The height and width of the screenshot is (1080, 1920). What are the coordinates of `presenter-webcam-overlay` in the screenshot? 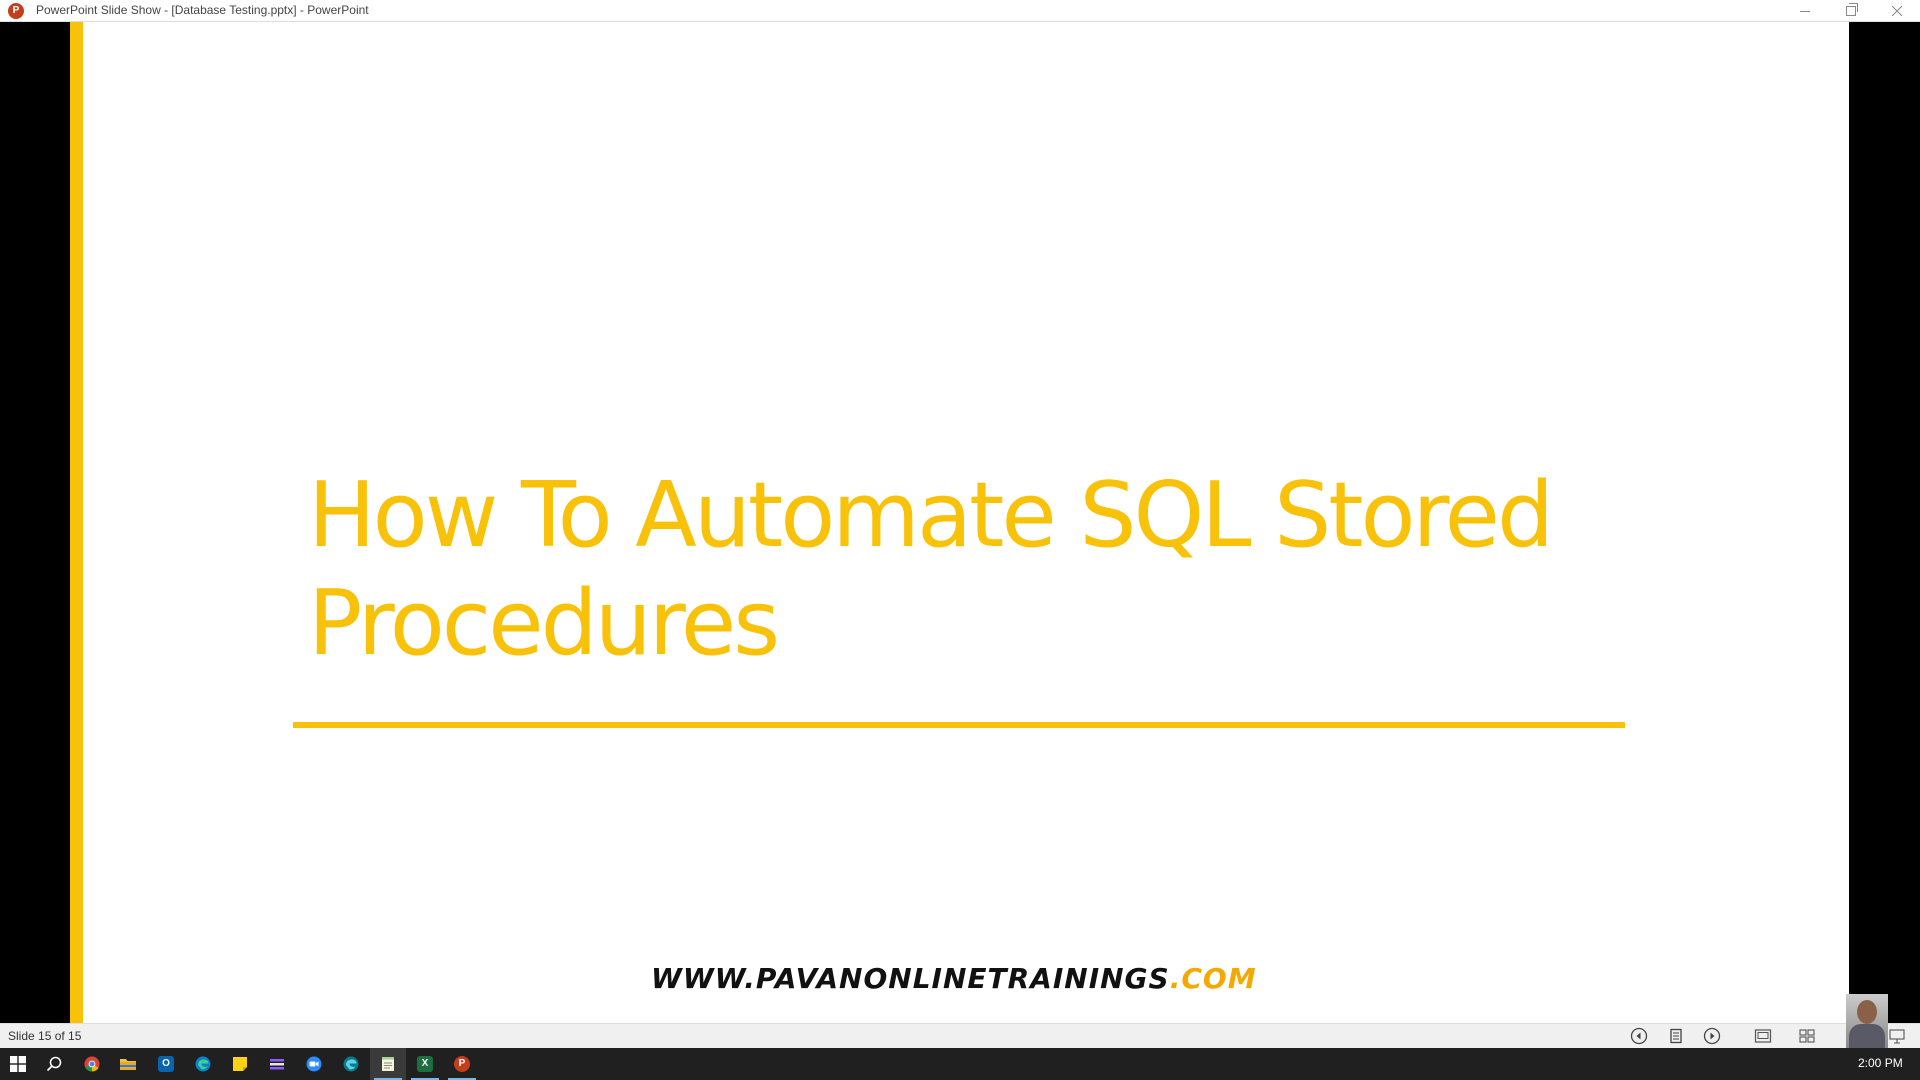 It's located at (1867, 1021).